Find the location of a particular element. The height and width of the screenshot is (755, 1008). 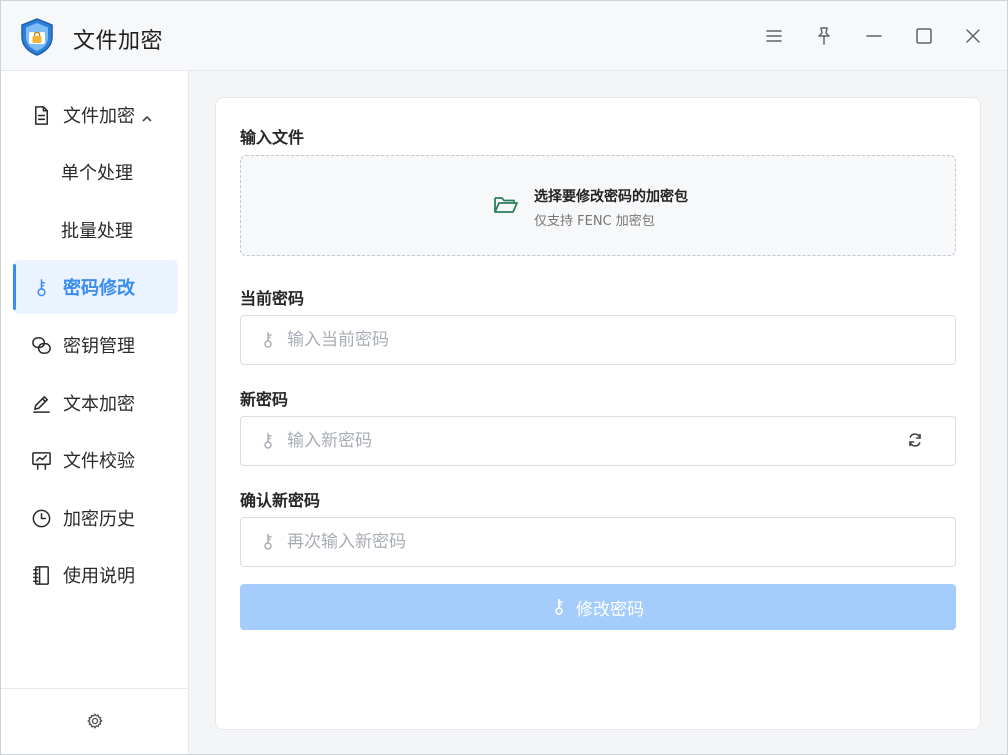

sidebar-item-file-verify: 文件校验 is located at coordinates (95, 460).